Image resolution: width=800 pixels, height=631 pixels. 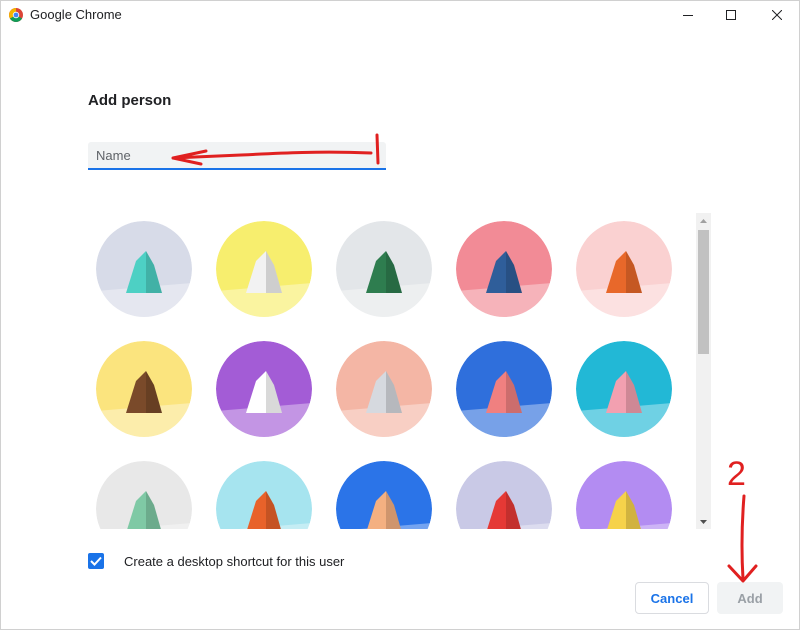 I want to click on avatar-panda, so click(x=264, y=389).